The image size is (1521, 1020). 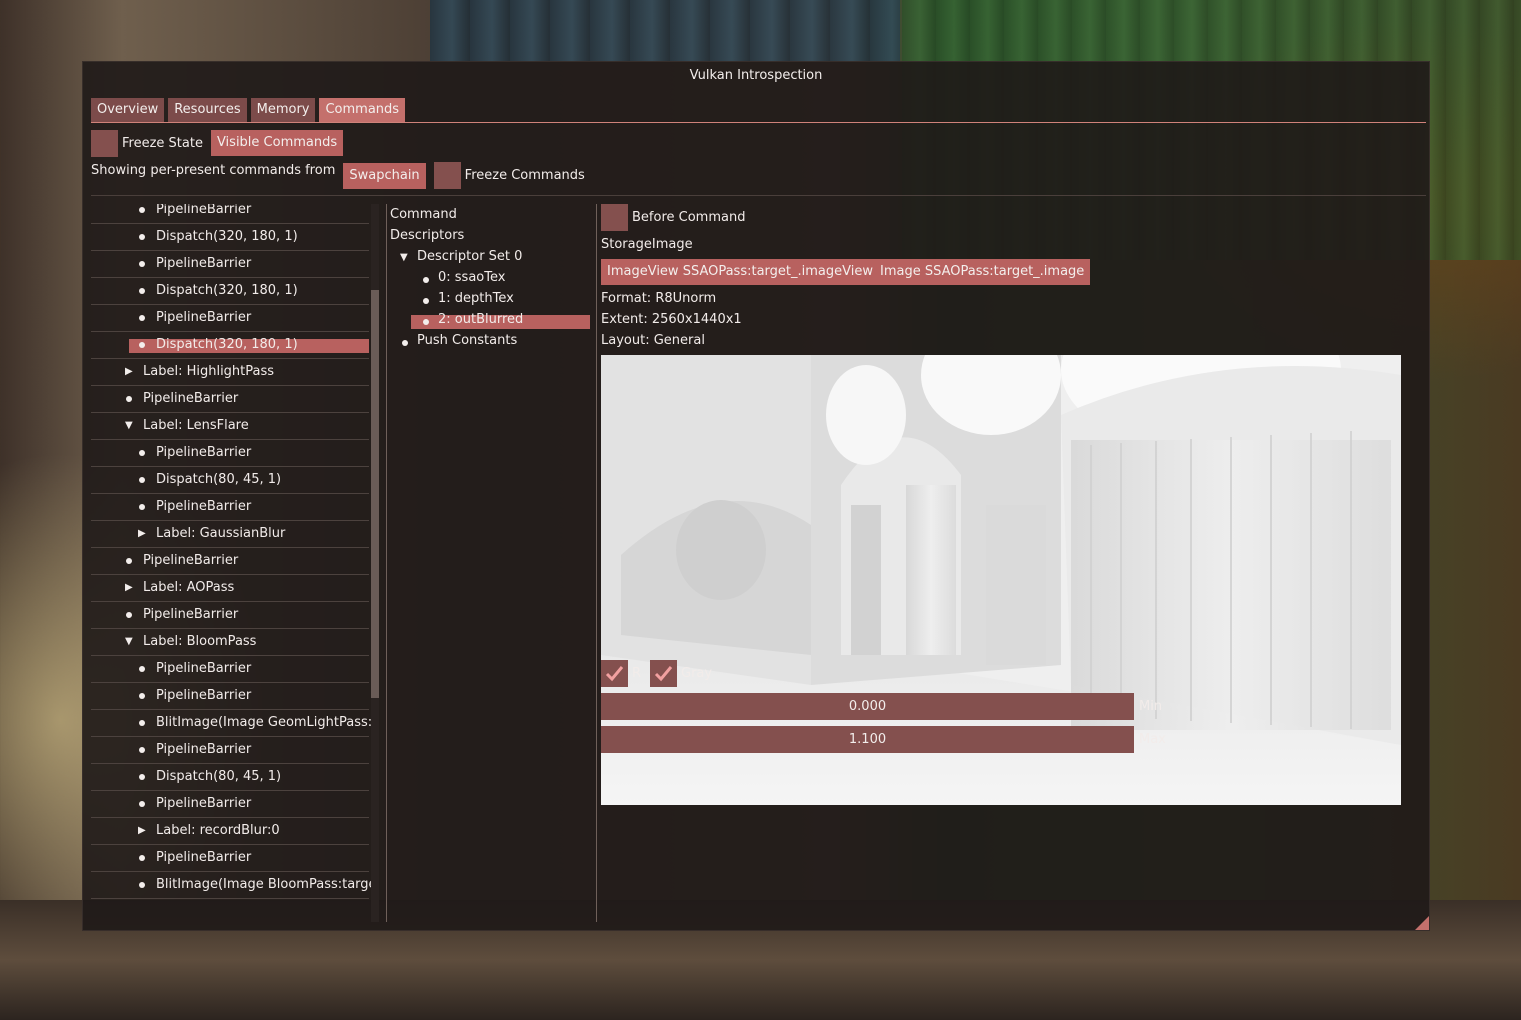 I want to click on min-slider: 0.000, so click(x=867, y=706).